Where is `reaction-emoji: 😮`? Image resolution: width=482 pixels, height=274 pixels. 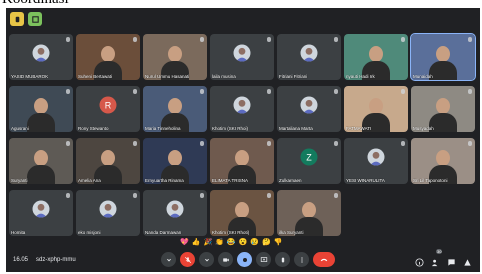 reaction-emoji: 😮 is located at coordinates (243, 243).